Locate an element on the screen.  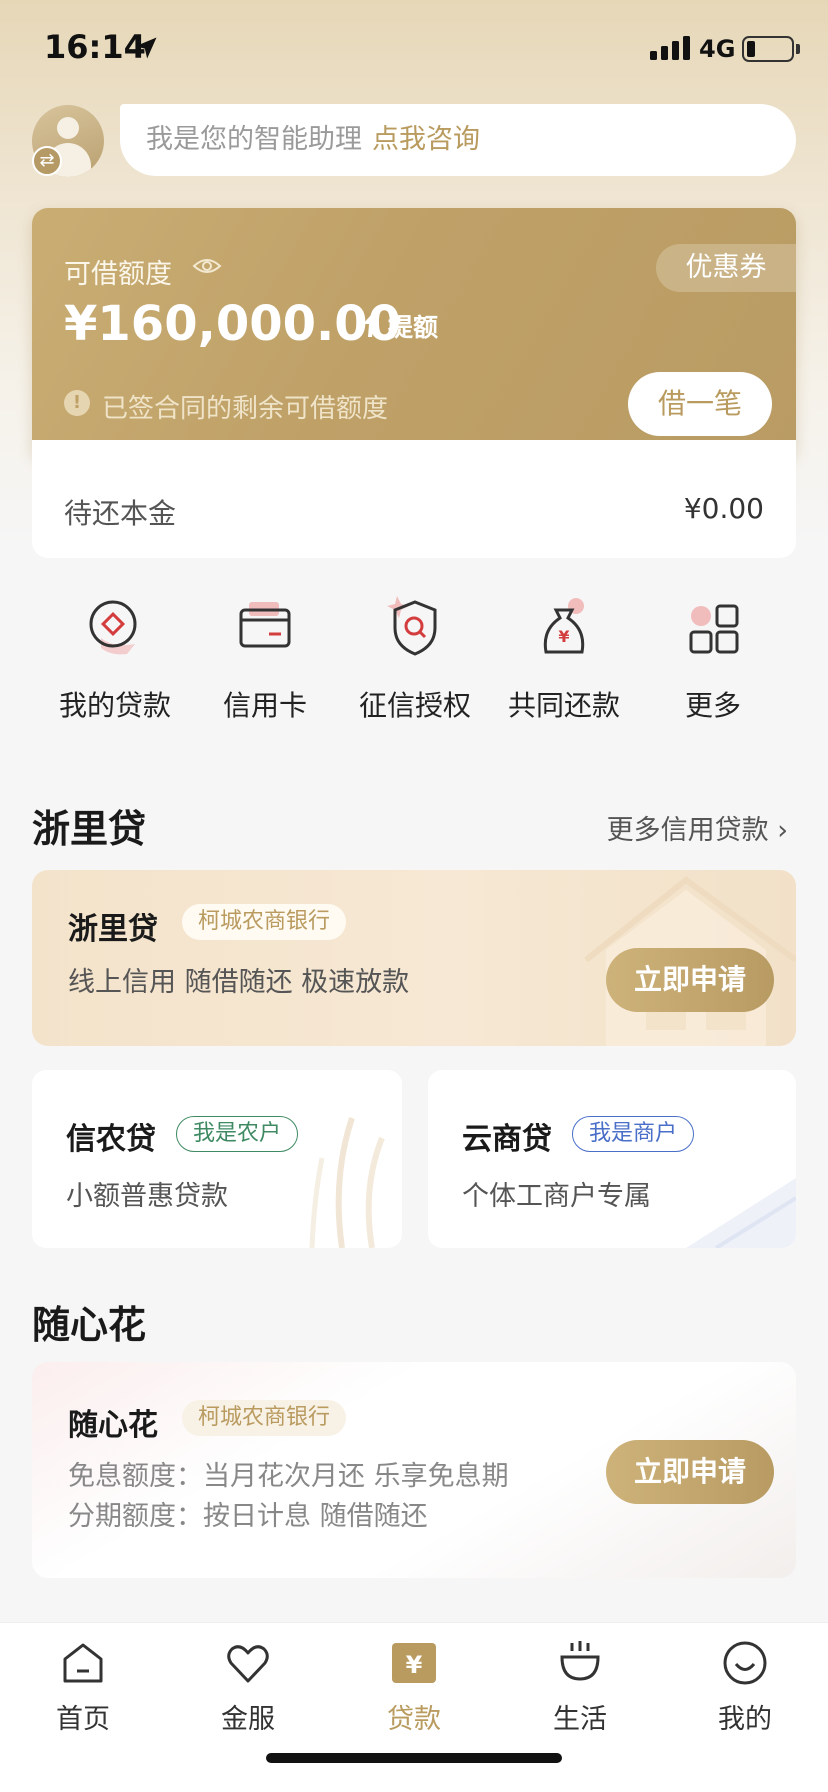
nav-home: 首页 is located at coordinates (83, 1687).